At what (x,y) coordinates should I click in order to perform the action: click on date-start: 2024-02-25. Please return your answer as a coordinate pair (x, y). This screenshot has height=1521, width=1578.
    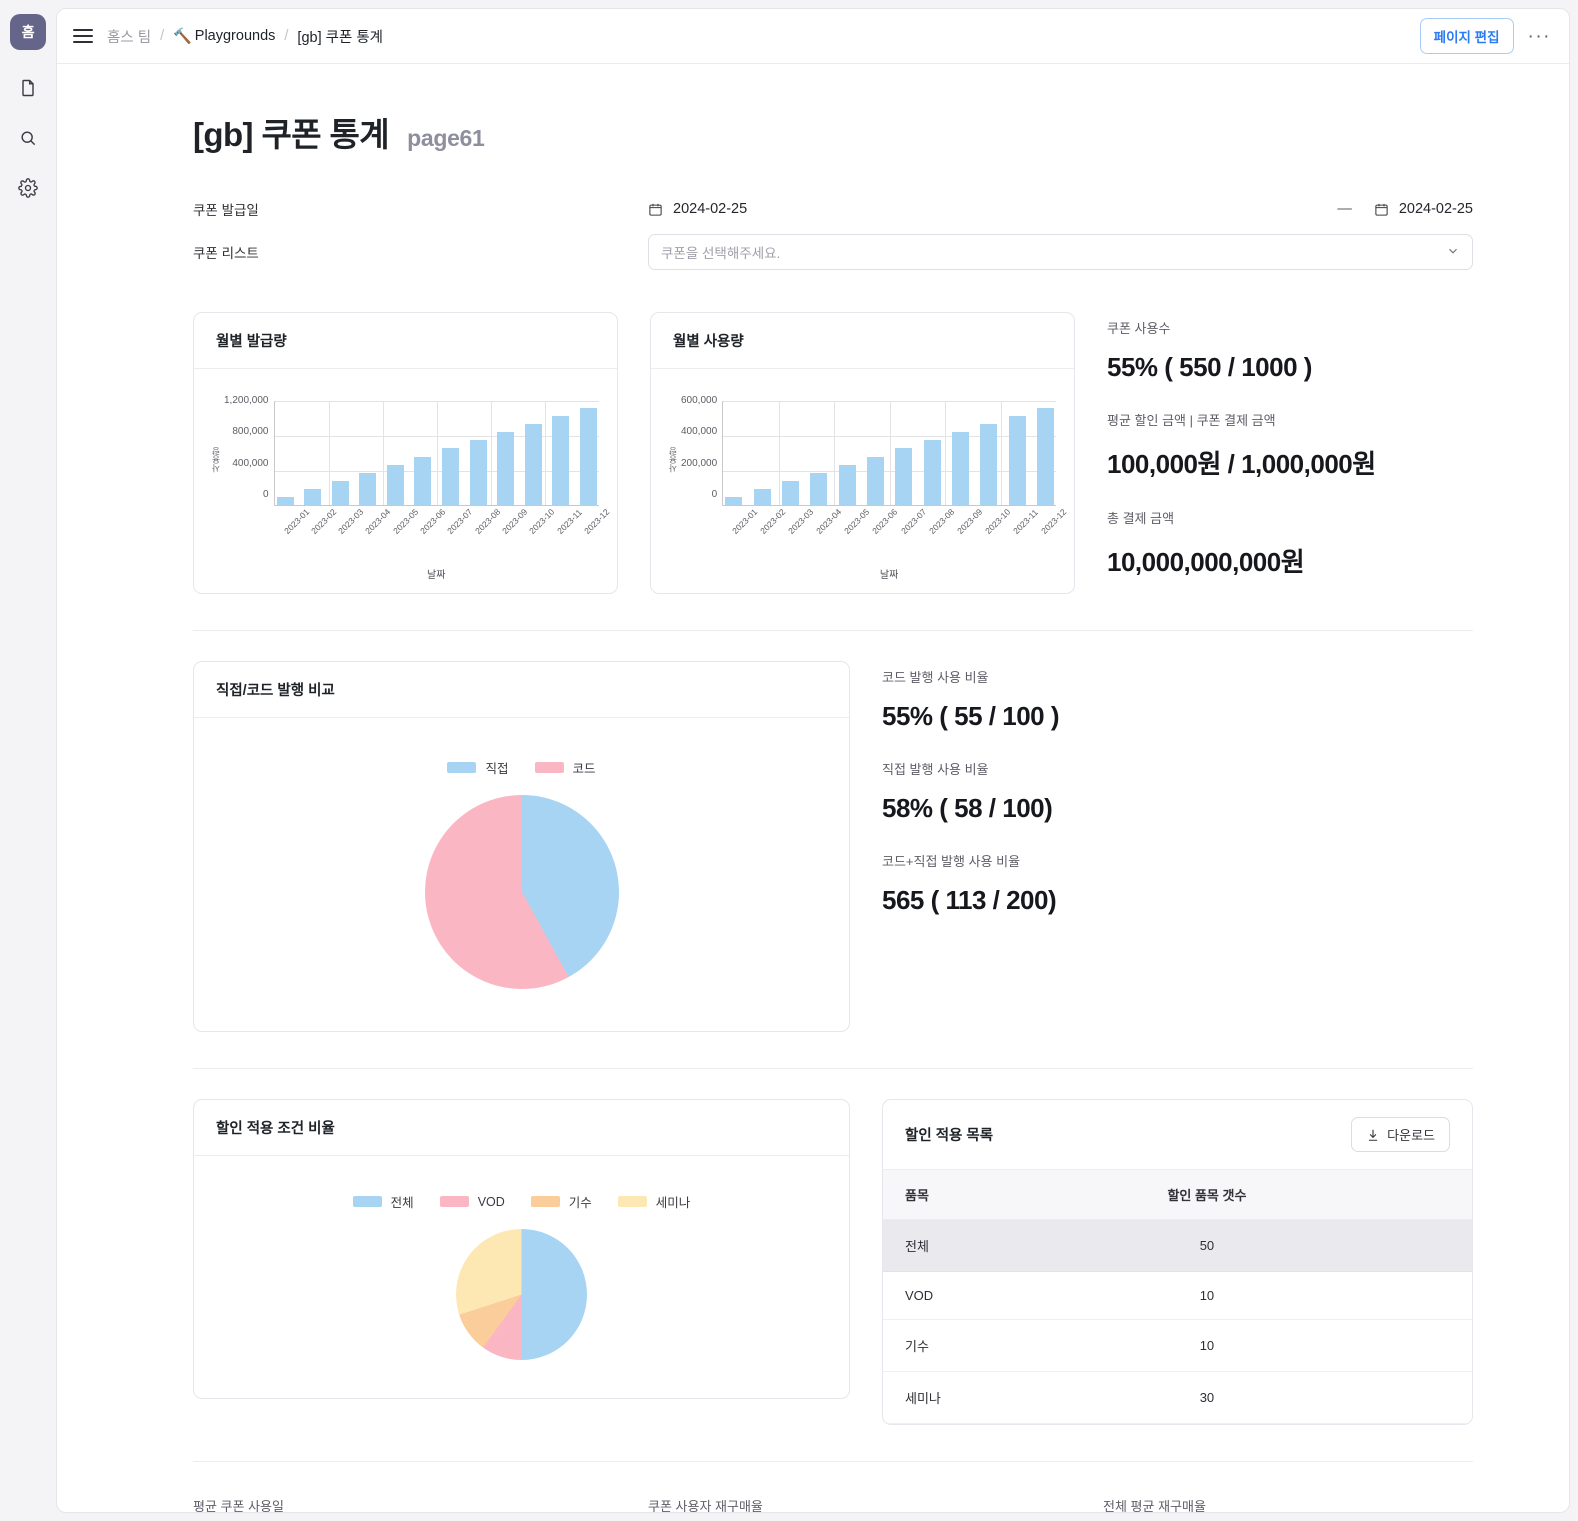
    Looking at the image, I should click on (697, 209).